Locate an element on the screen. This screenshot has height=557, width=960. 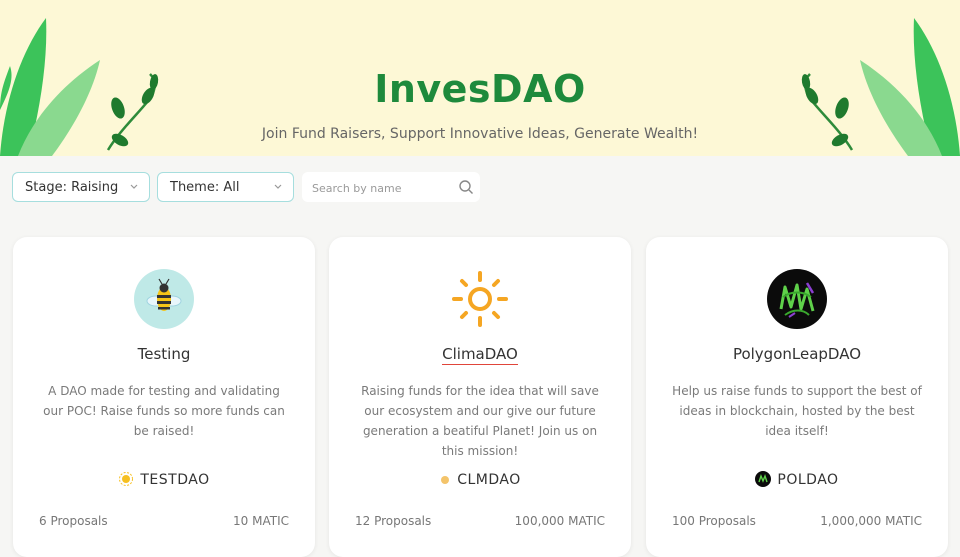
proposal-count: 6 Proposals is located at coordinates (73, 521).